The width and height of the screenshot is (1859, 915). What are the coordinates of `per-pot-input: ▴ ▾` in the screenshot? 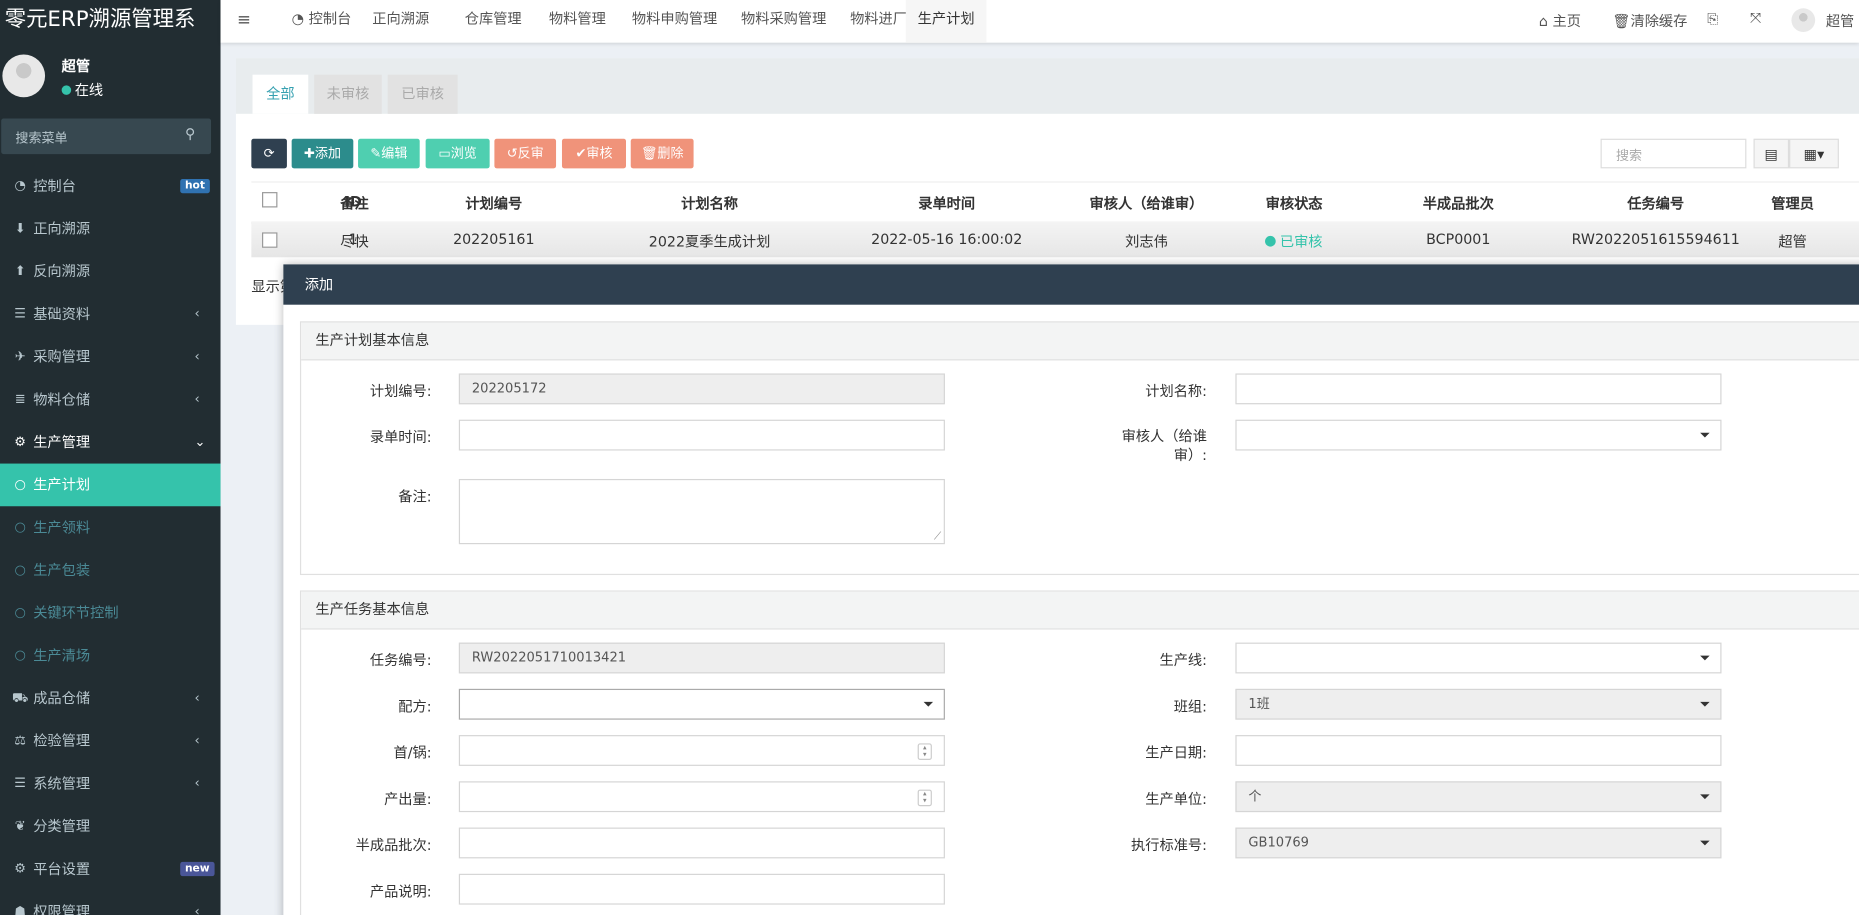 It's located at (701, 750).